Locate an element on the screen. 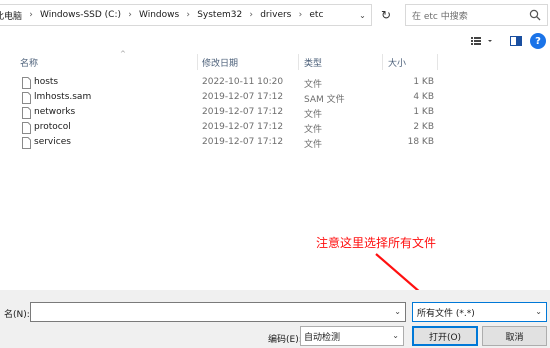  search-input: 在 etc 中搜索 is located at coordinates (476, 15).